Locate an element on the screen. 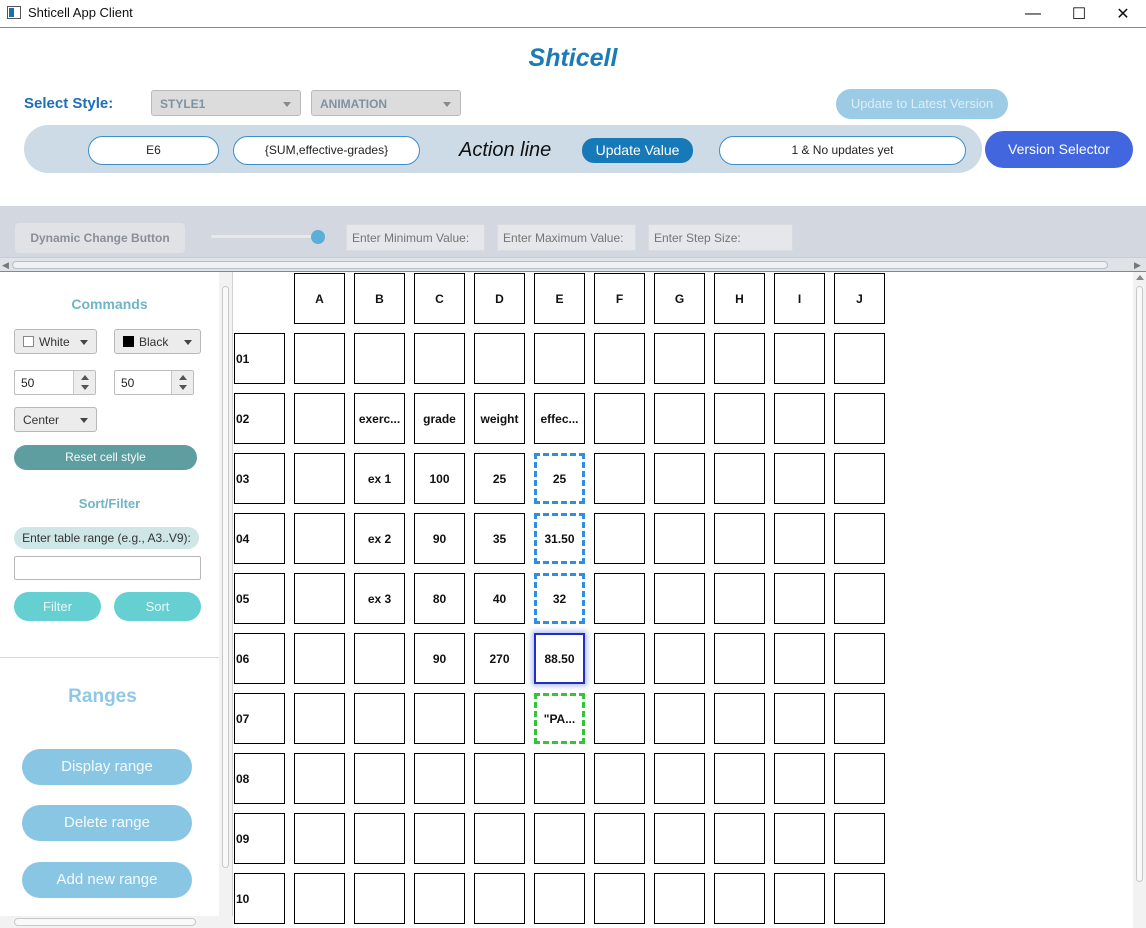  sort-button: Sort is located at coordinates (157, 606).